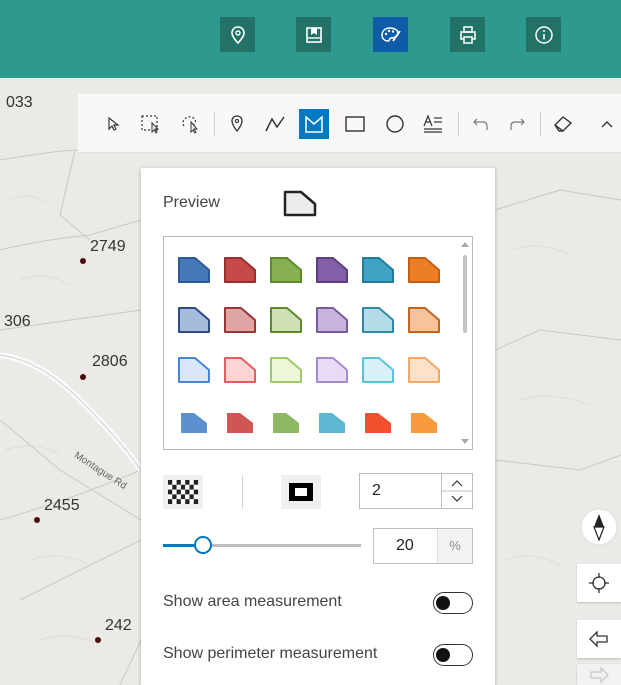  I want to click on info-button, so click(543, 34).